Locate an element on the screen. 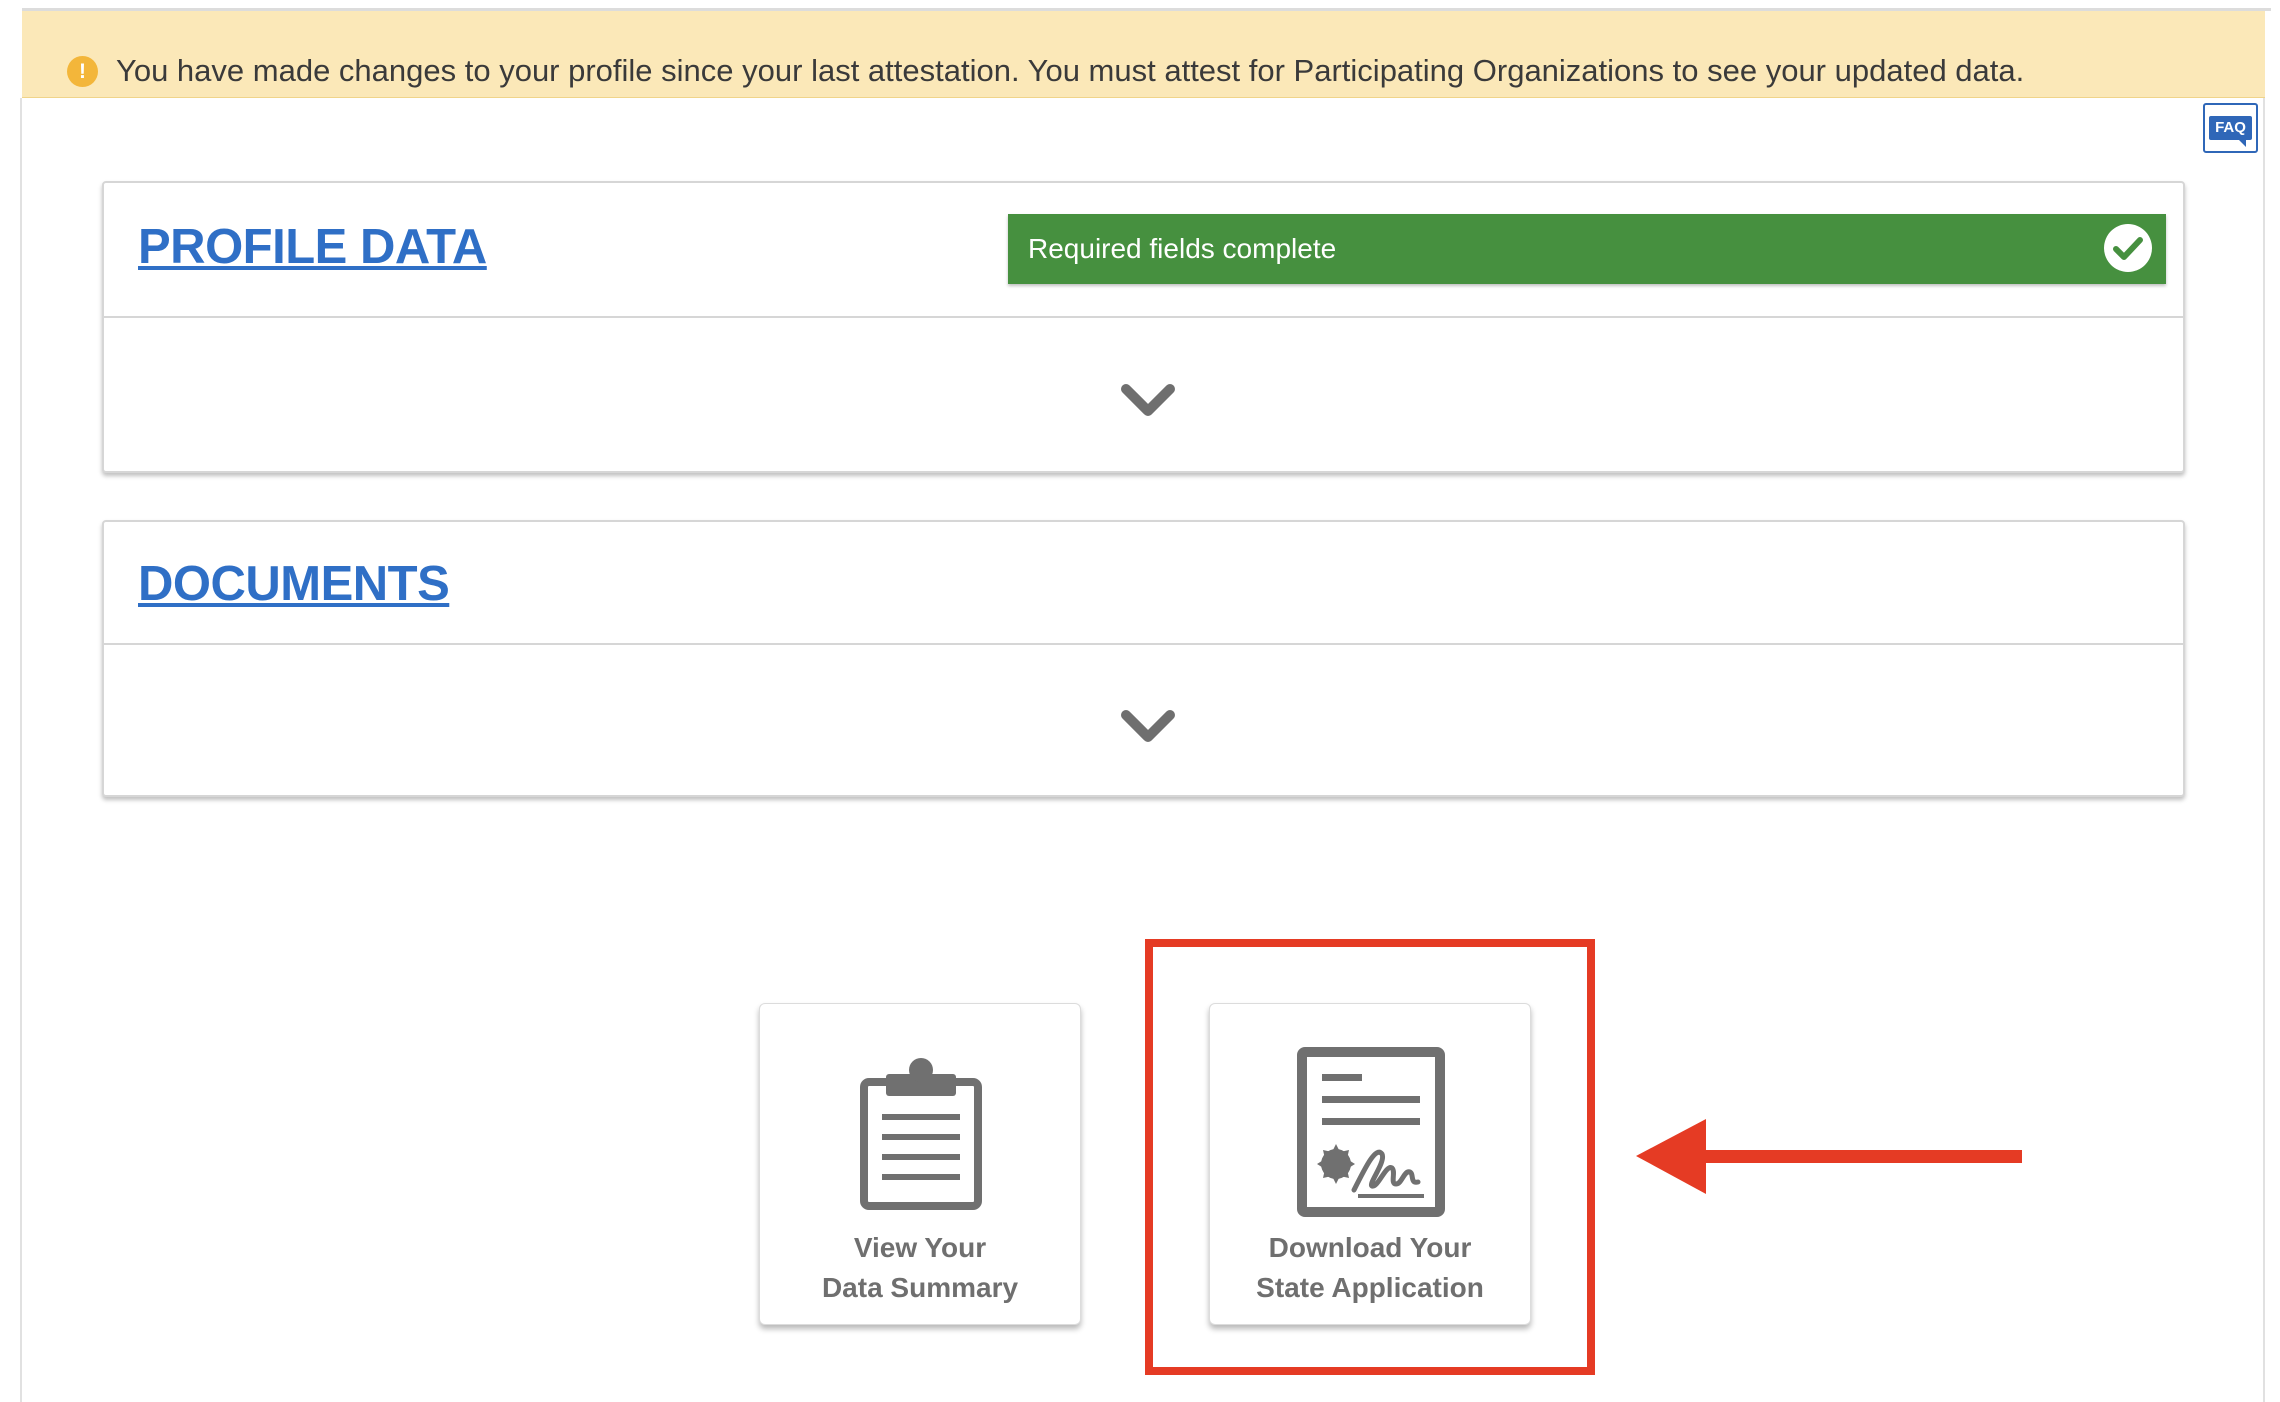 Image resolution: width=2280 pixels, height=1402 pixels. documents-expand-chevron-down-icon is located at coordinates (1148, 727).